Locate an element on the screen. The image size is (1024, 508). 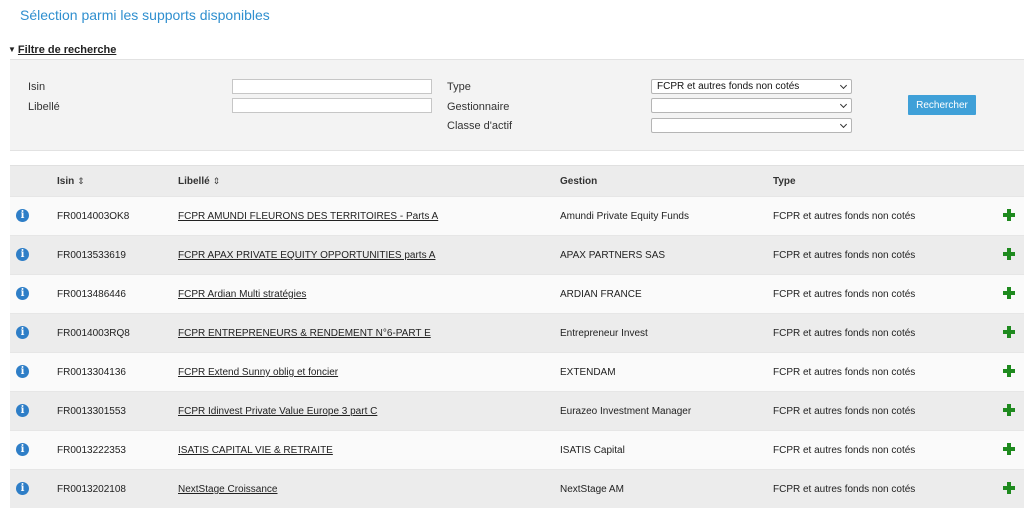
filter-toggle-label: Filtre de recherche is located at coordinates (67, 50).